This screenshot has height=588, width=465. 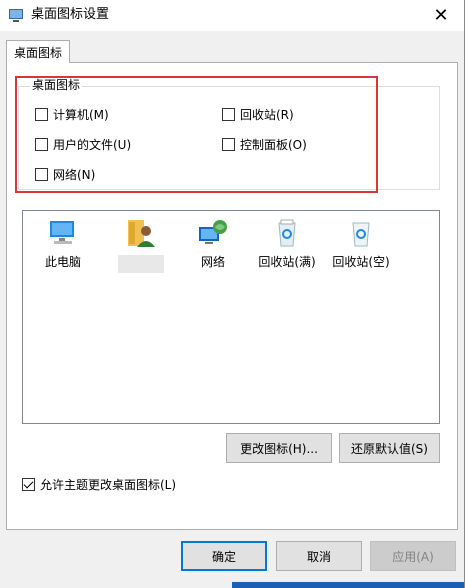 I want to click on checkbox-label: 计算机(M), so click(x=81, y=114).